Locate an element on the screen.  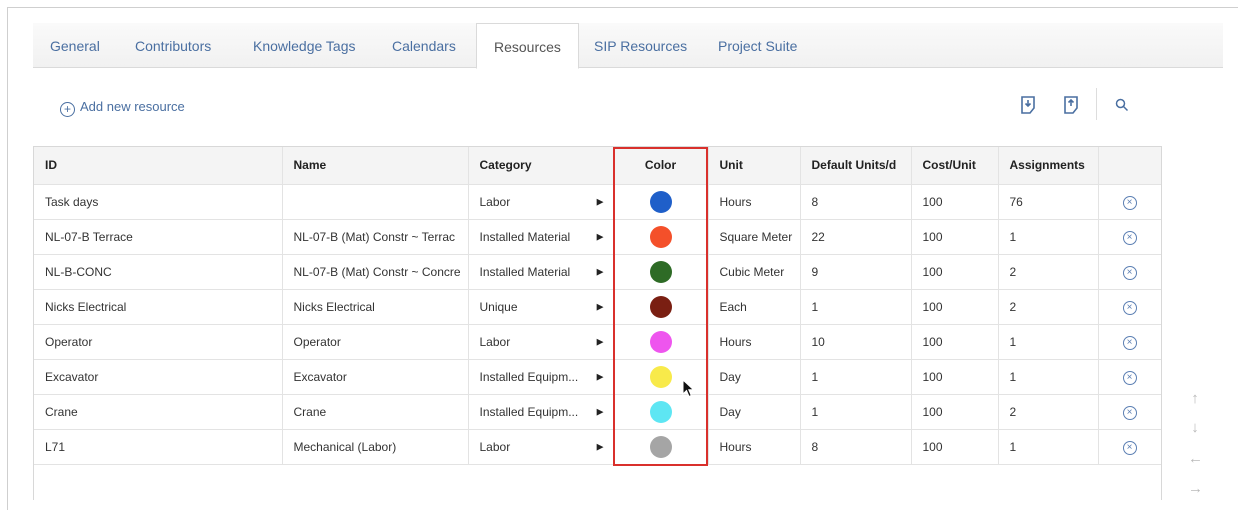
cell-name is located at coordinates (375, 202).